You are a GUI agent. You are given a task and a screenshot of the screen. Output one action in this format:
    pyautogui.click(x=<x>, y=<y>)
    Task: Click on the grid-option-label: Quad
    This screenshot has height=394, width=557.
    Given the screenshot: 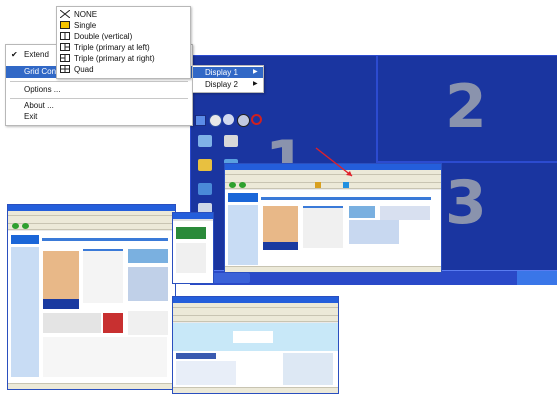 What is the action you would take?
    pyautogui.click(x=84, y=69)
    